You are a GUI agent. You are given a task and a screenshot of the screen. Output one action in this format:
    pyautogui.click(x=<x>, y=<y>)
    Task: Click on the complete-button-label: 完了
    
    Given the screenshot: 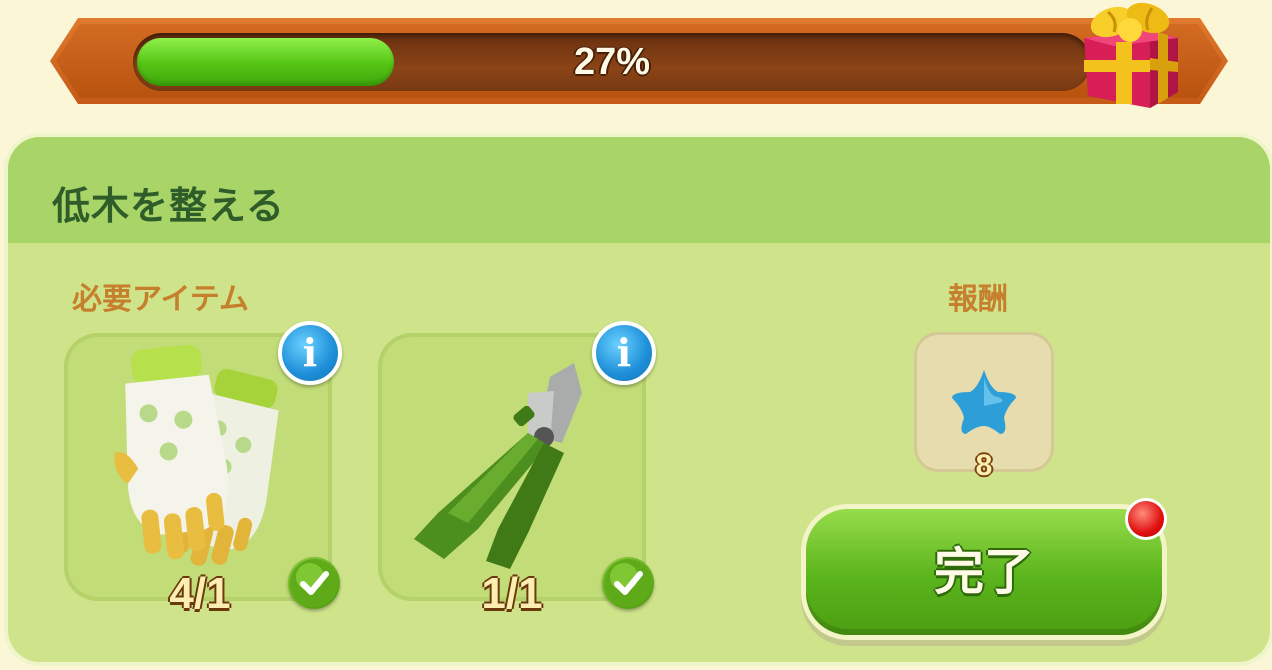 What is the action you would take?
    pyautogui.click(x=984, y=572)
    